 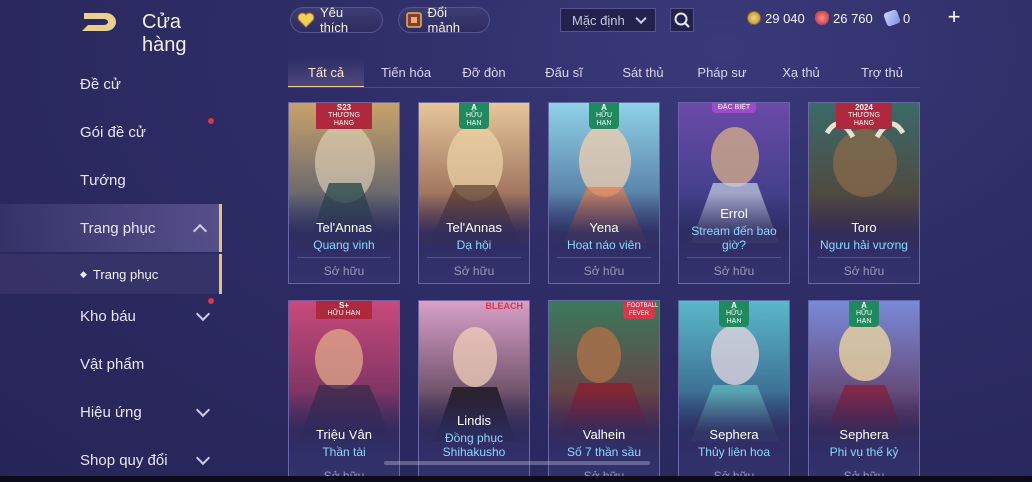 I want to click on sidebar-item-skins: Trang phục, so click(x=111, y=228).